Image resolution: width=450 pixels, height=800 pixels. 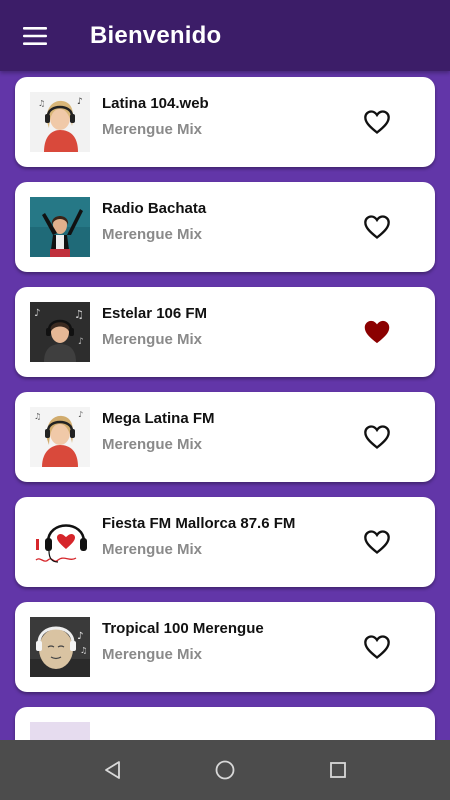 I want to click on station-card: Radio Bachata Merengue Mix, so click(x=225, y=227).